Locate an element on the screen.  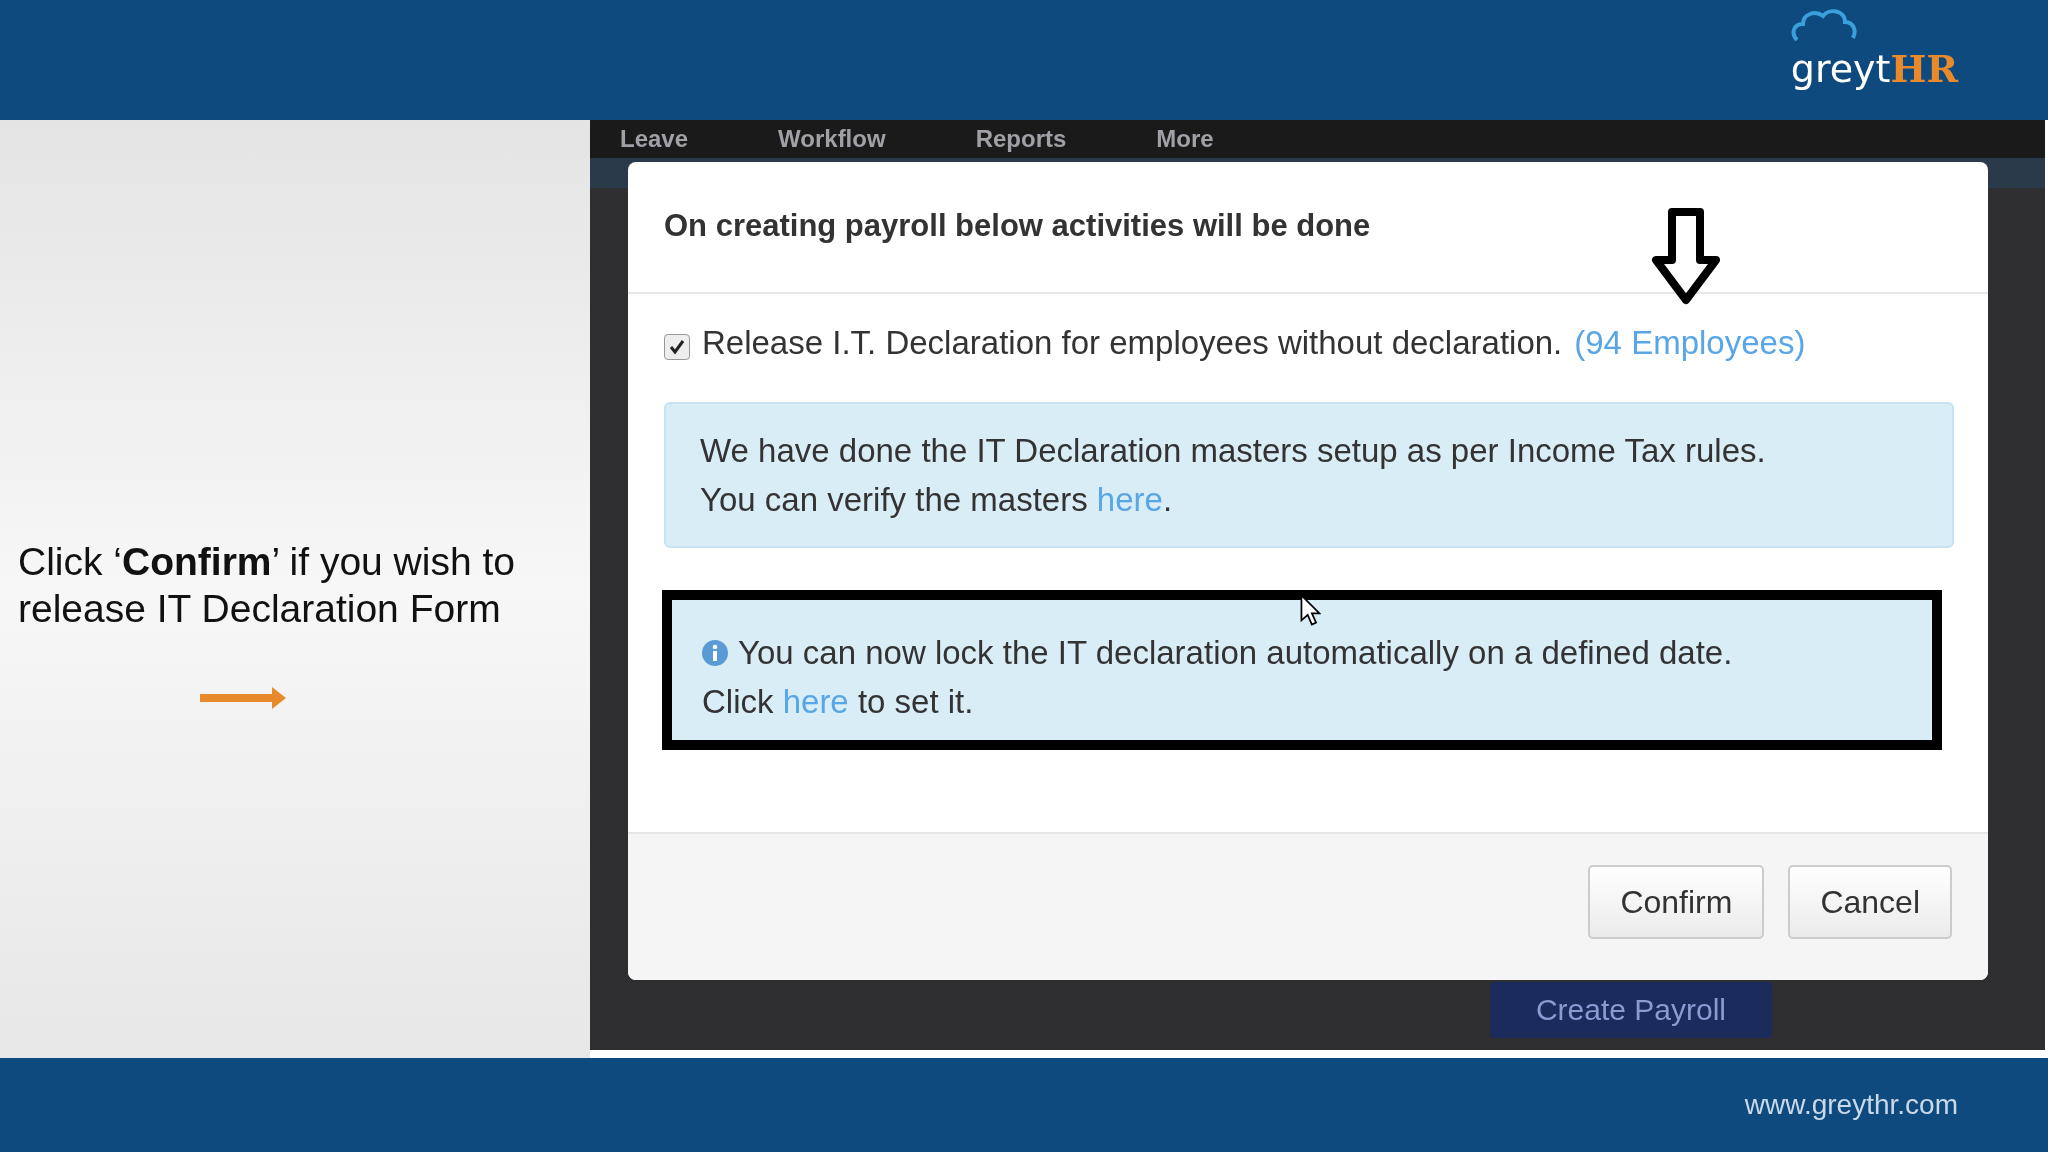
nav-item: Workflow is located at coordinates (832, 139).